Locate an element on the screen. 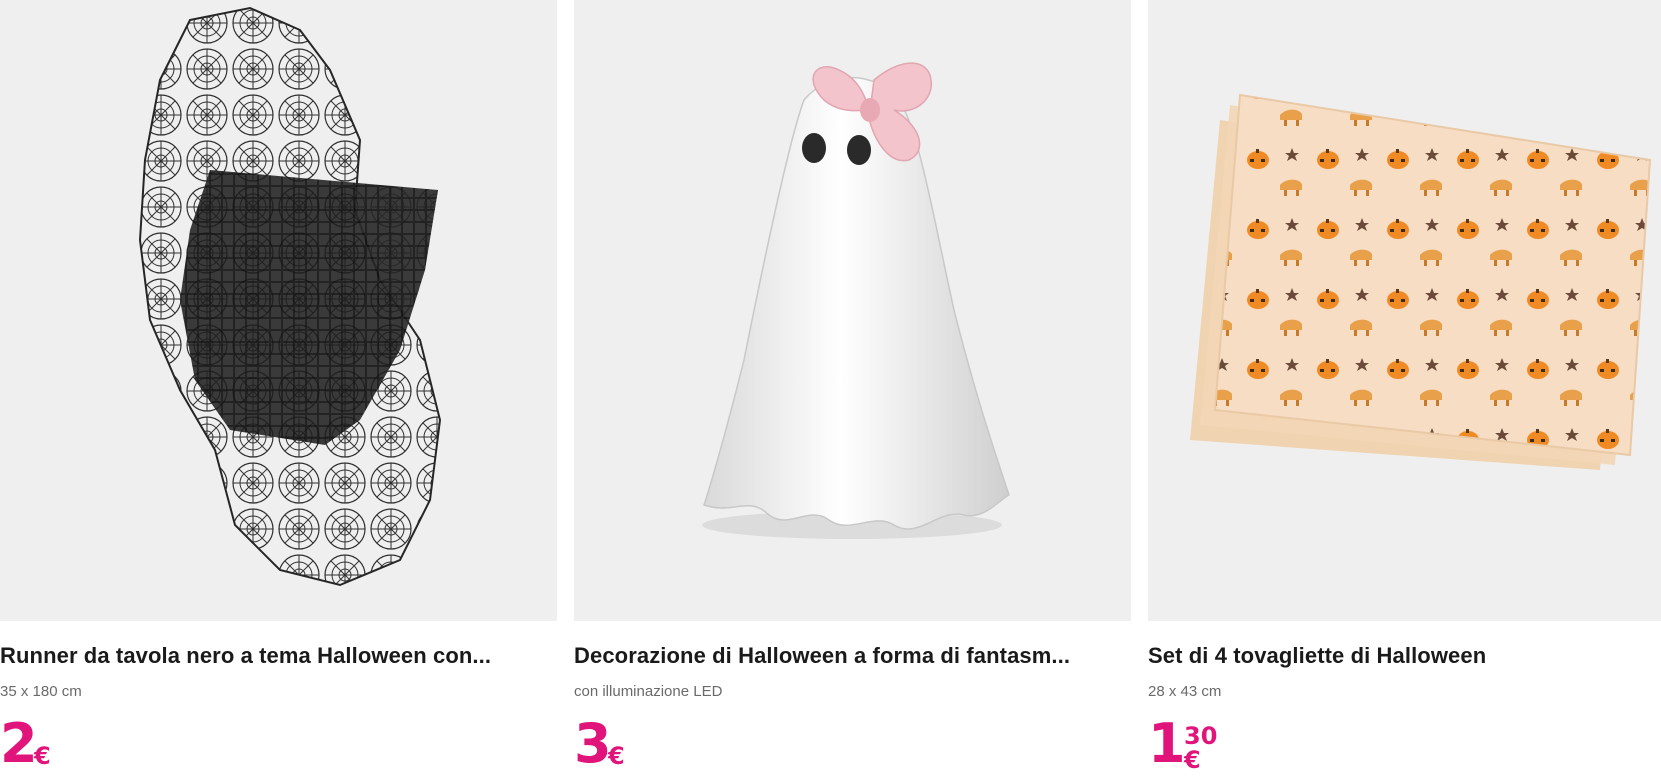  halloween-placemats-image is located at coordinates (1421, 281).